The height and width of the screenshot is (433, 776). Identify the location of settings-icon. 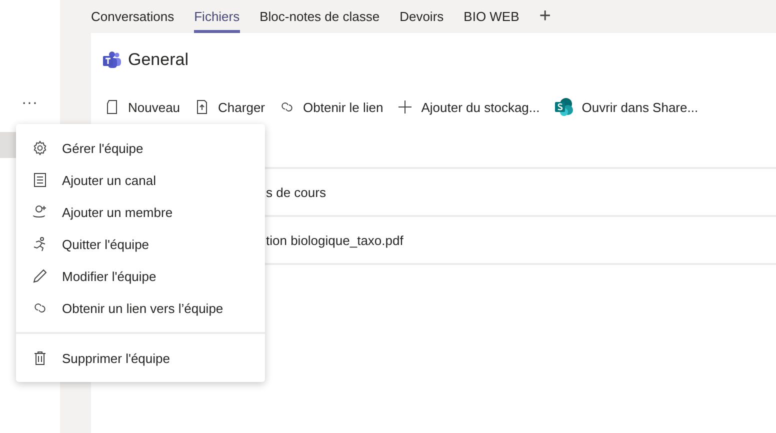
(40, 148).